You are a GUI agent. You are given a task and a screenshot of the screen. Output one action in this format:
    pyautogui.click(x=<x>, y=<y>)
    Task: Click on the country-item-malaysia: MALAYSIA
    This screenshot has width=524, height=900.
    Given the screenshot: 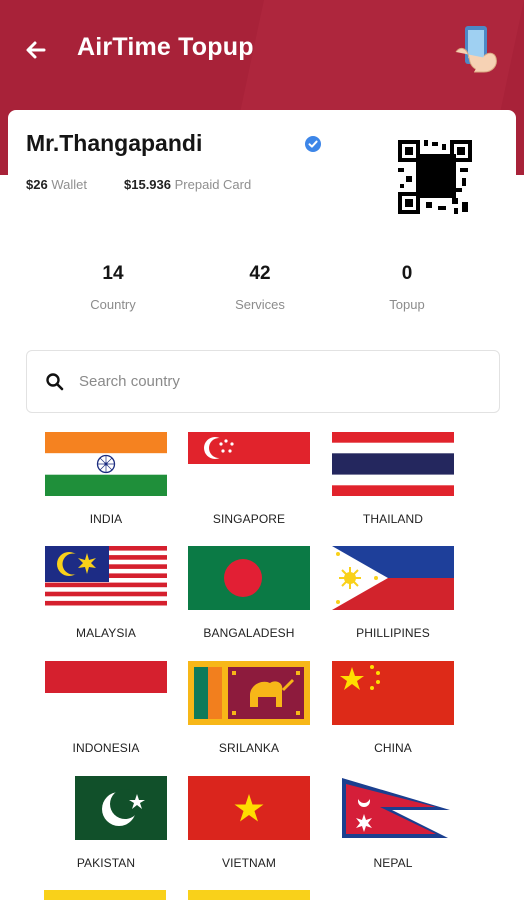 What is the action you would take?
    pyautogui.click(x=106, y=593)
    